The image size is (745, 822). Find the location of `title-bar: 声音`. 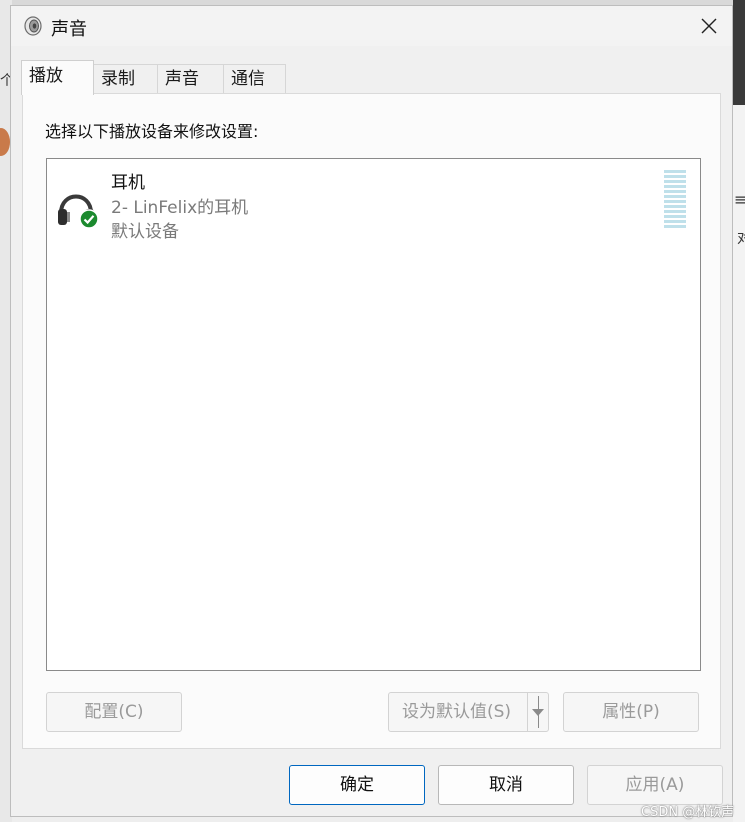

title-bar: 声音 is located at coordinates (371, 26).